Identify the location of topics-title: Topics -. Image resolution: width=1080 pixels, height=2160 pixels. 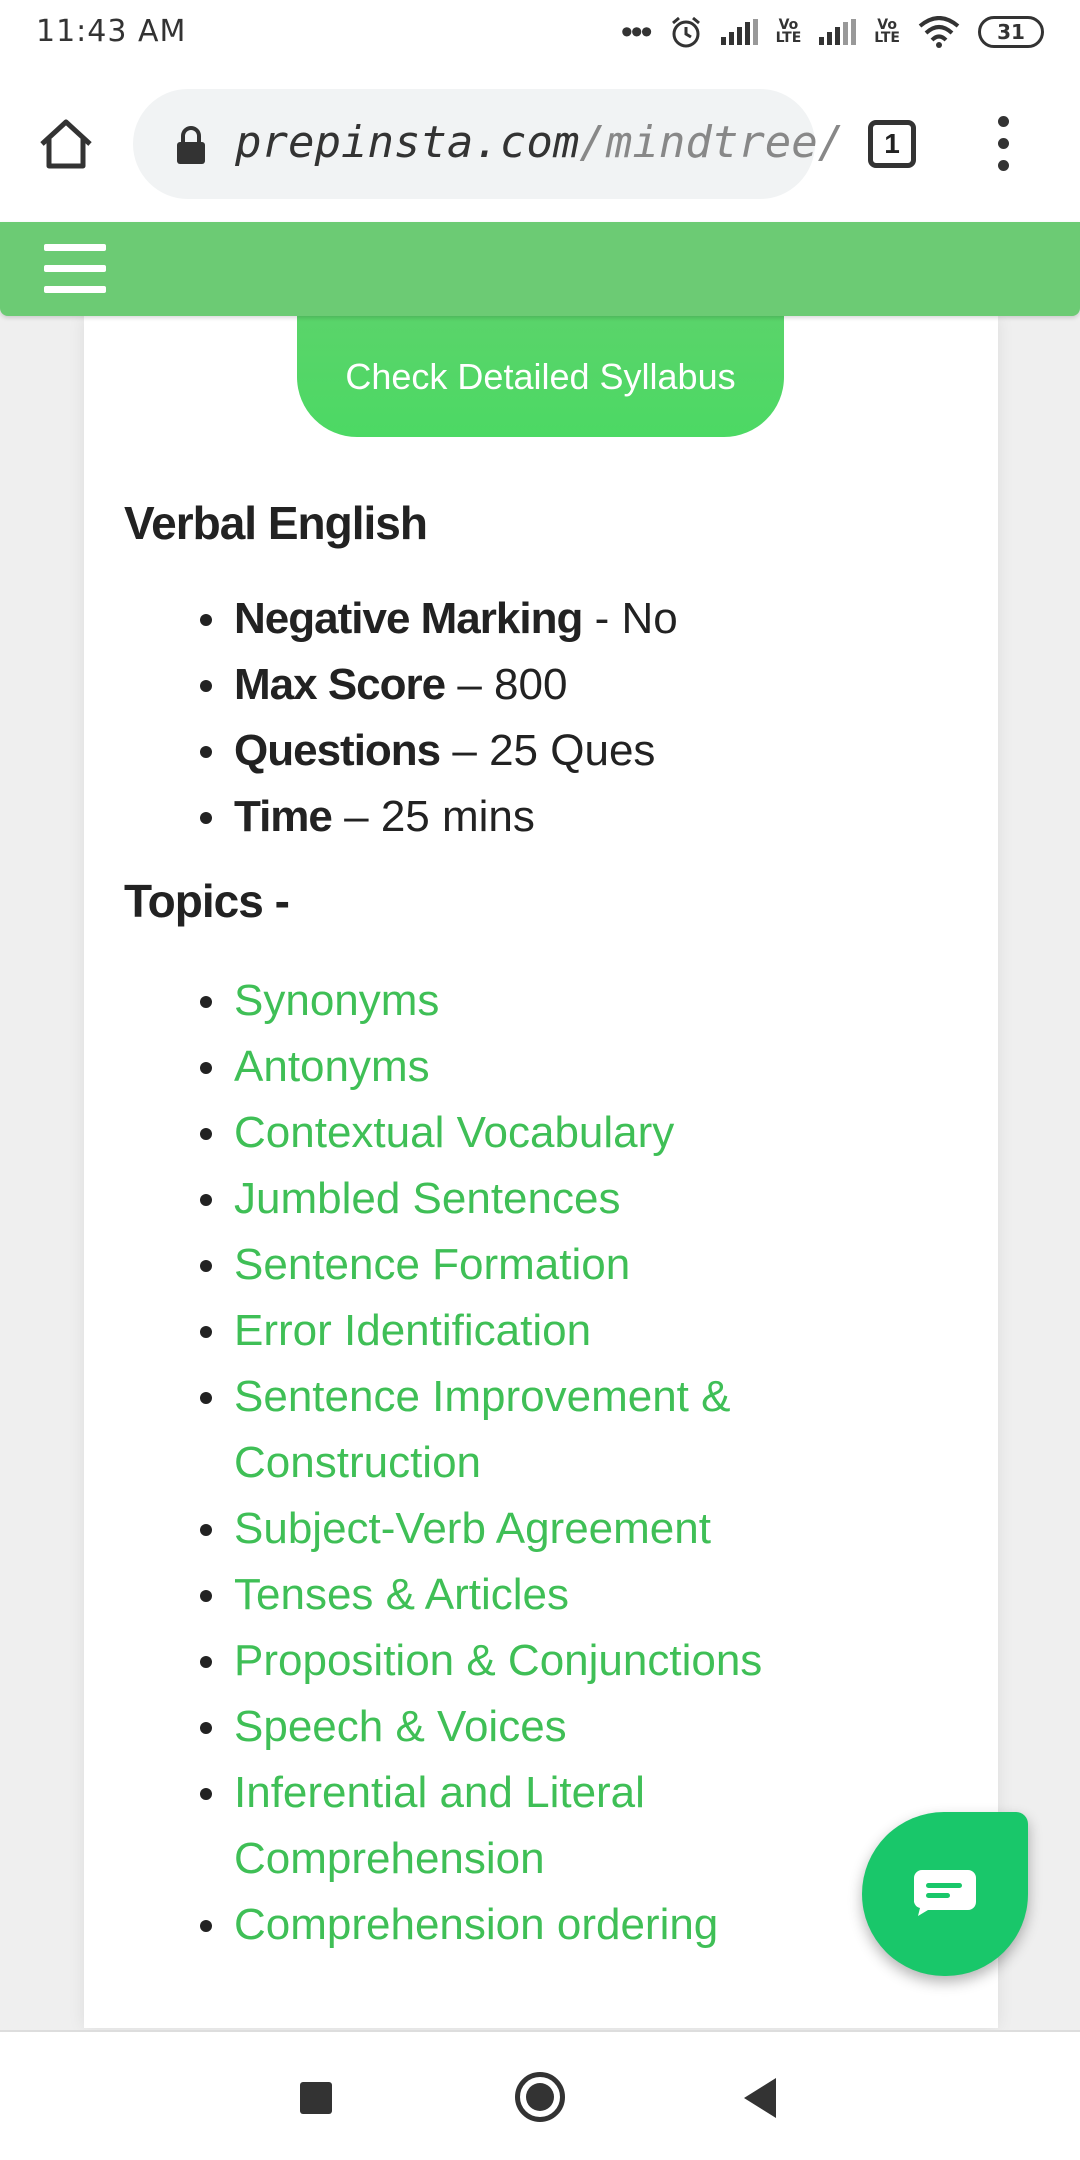
(207, 901).